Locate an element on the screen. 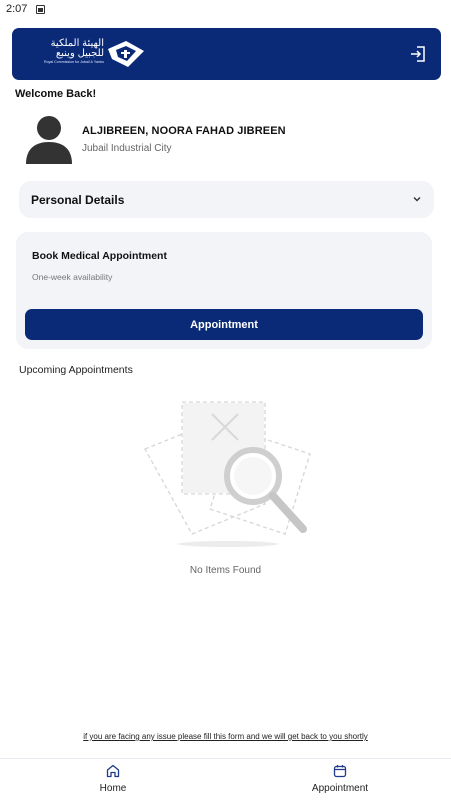 This screenshot has width=451, height=800. welcome-text: Welcome Back! is located at coordinates (56, 94).